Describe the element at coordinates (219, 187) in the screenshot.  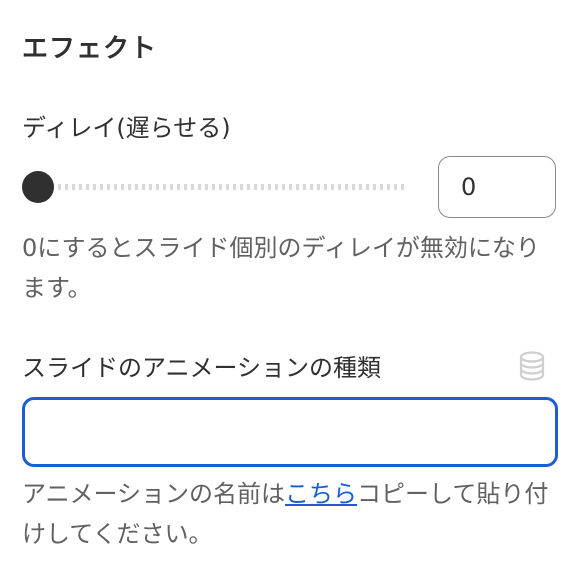
I see `slider-track` at that location.